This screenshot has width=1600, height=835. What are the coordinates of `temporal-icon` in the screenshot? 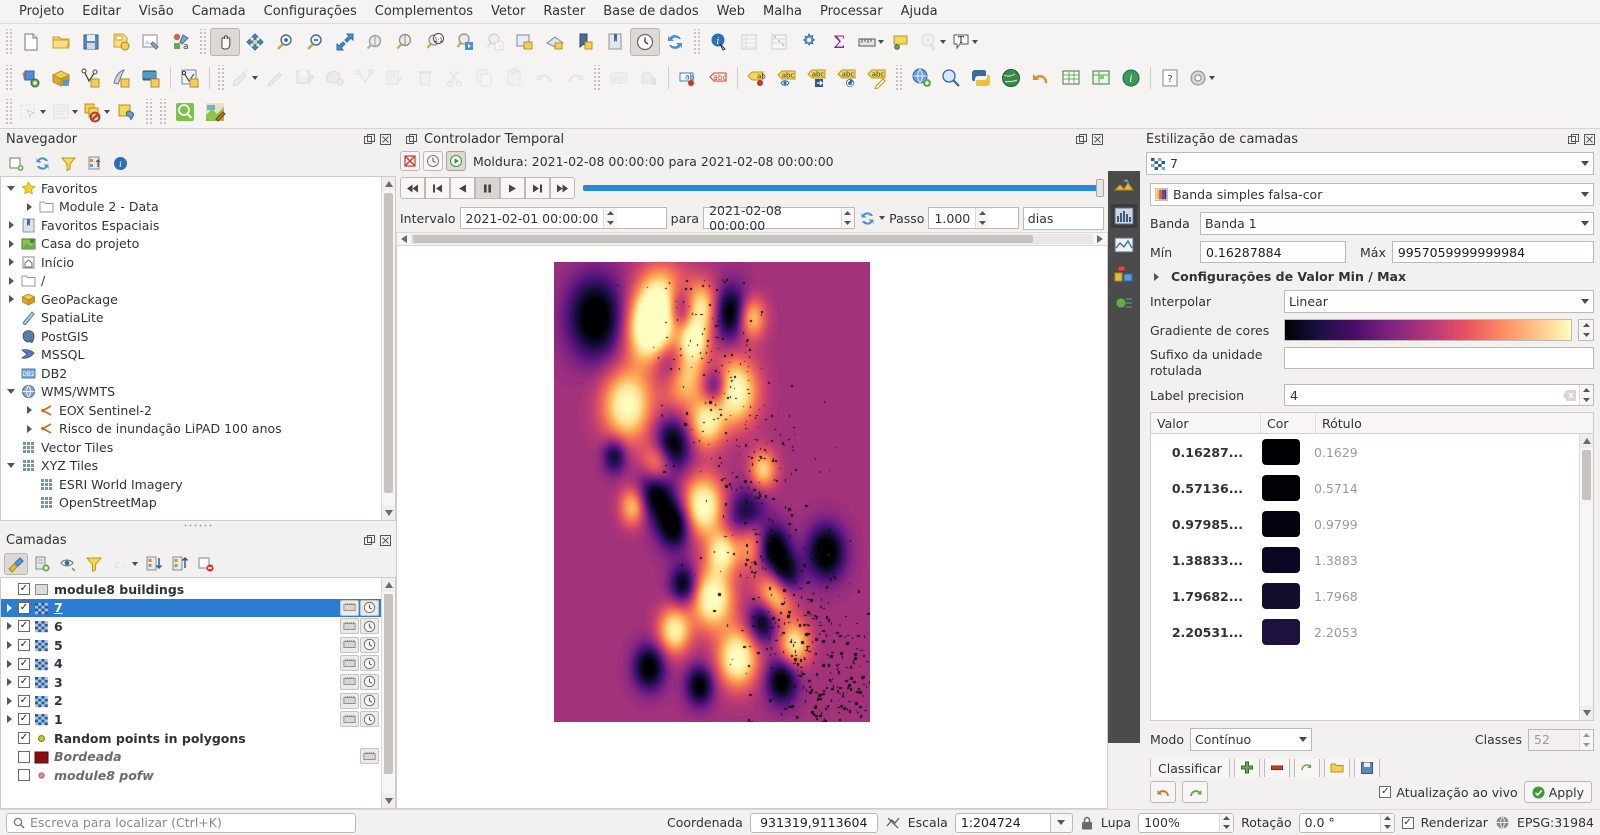 It's located at (369, 626).